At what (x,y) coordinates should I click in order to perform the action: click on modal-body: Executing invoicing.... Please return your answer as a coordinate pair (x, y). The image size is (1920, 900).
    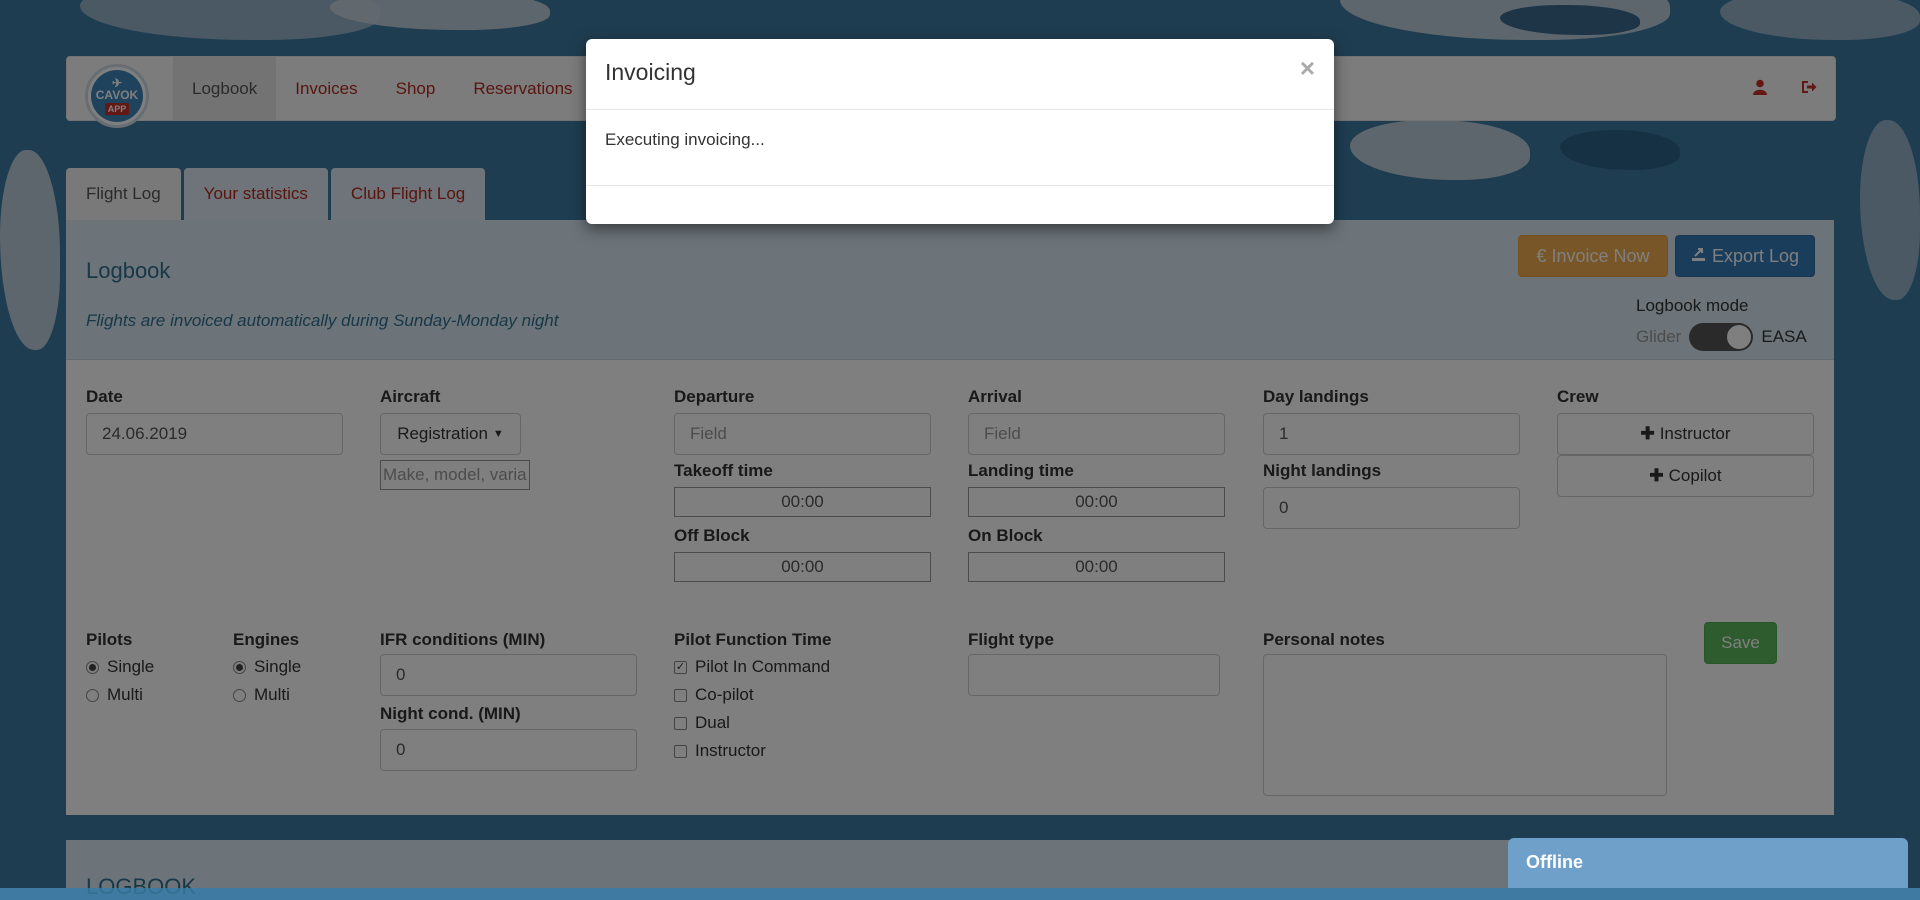
    Looking at the image, I should click on (960, 148).